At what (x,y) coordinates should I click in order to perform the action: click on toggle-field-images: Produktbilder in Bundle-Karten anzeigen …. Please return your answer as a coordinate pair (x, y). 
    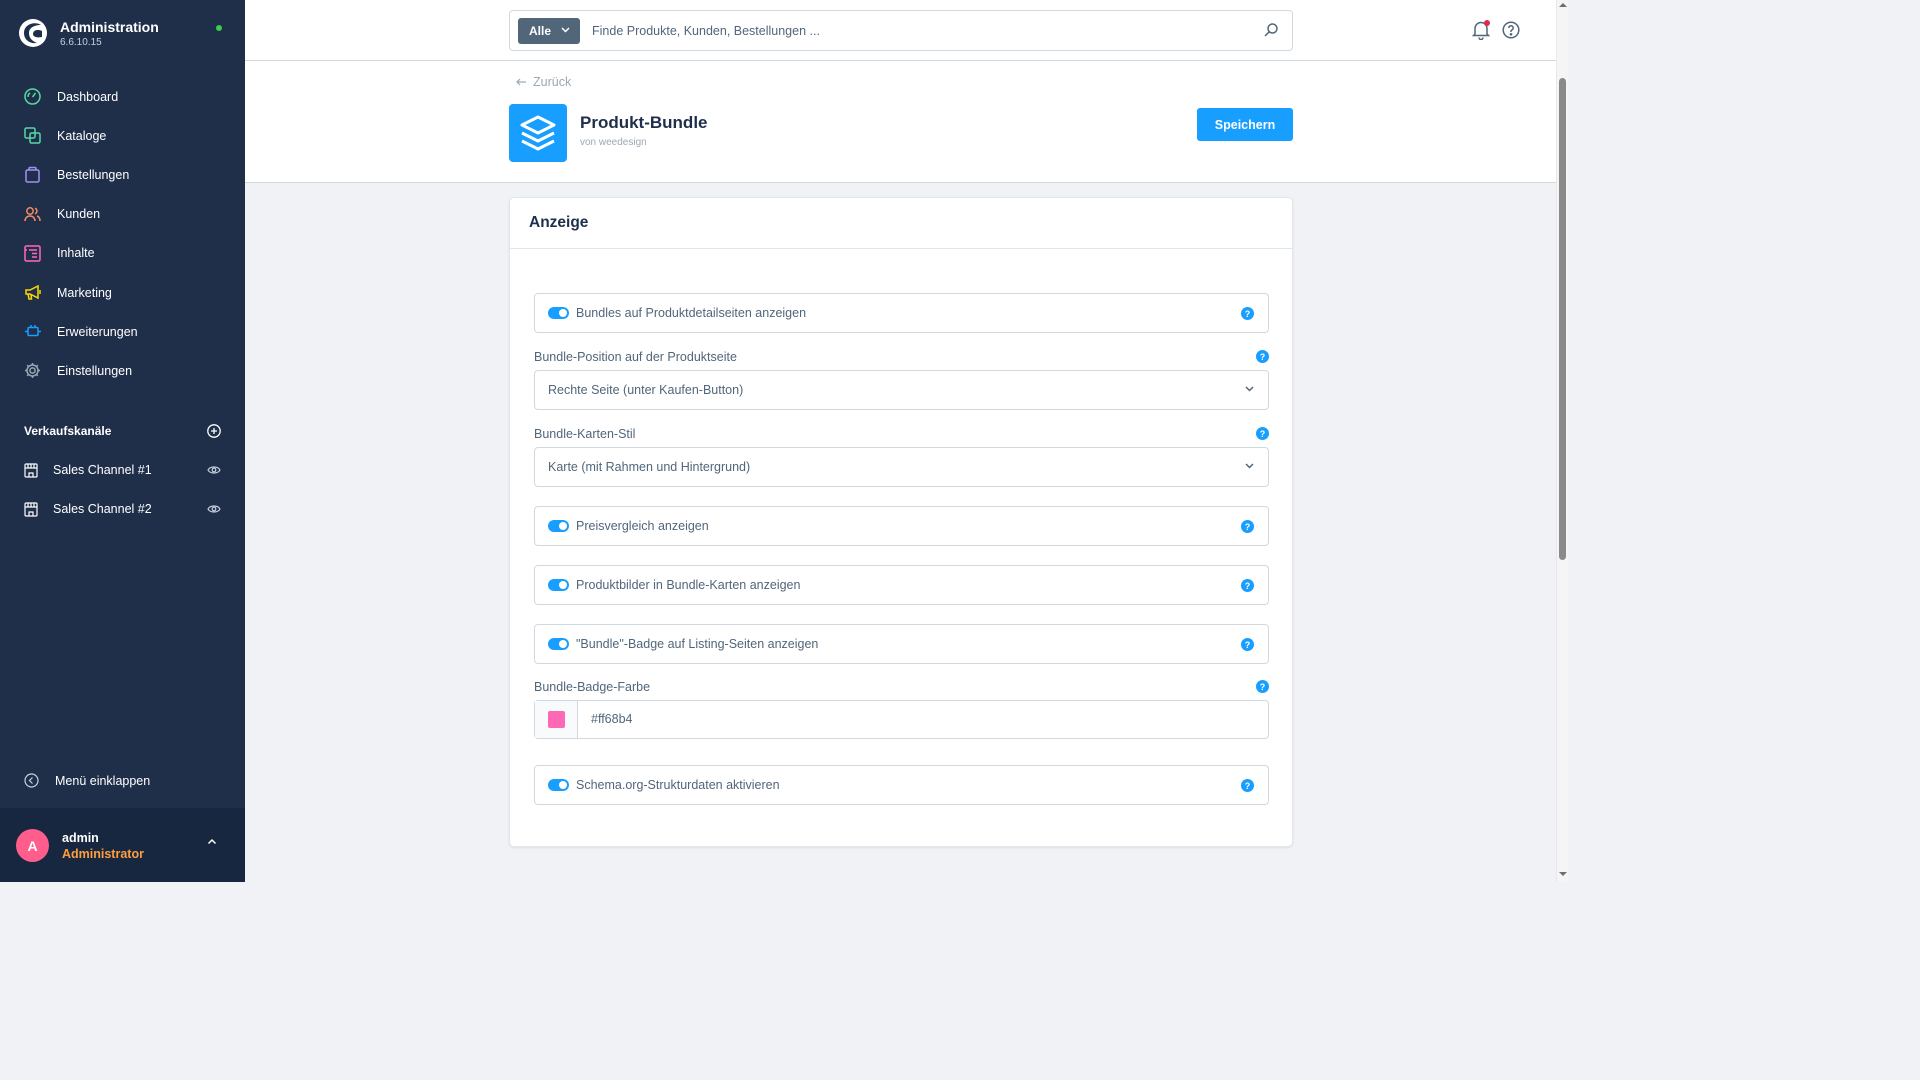
    Looking at the image, I should click on (901, 585).